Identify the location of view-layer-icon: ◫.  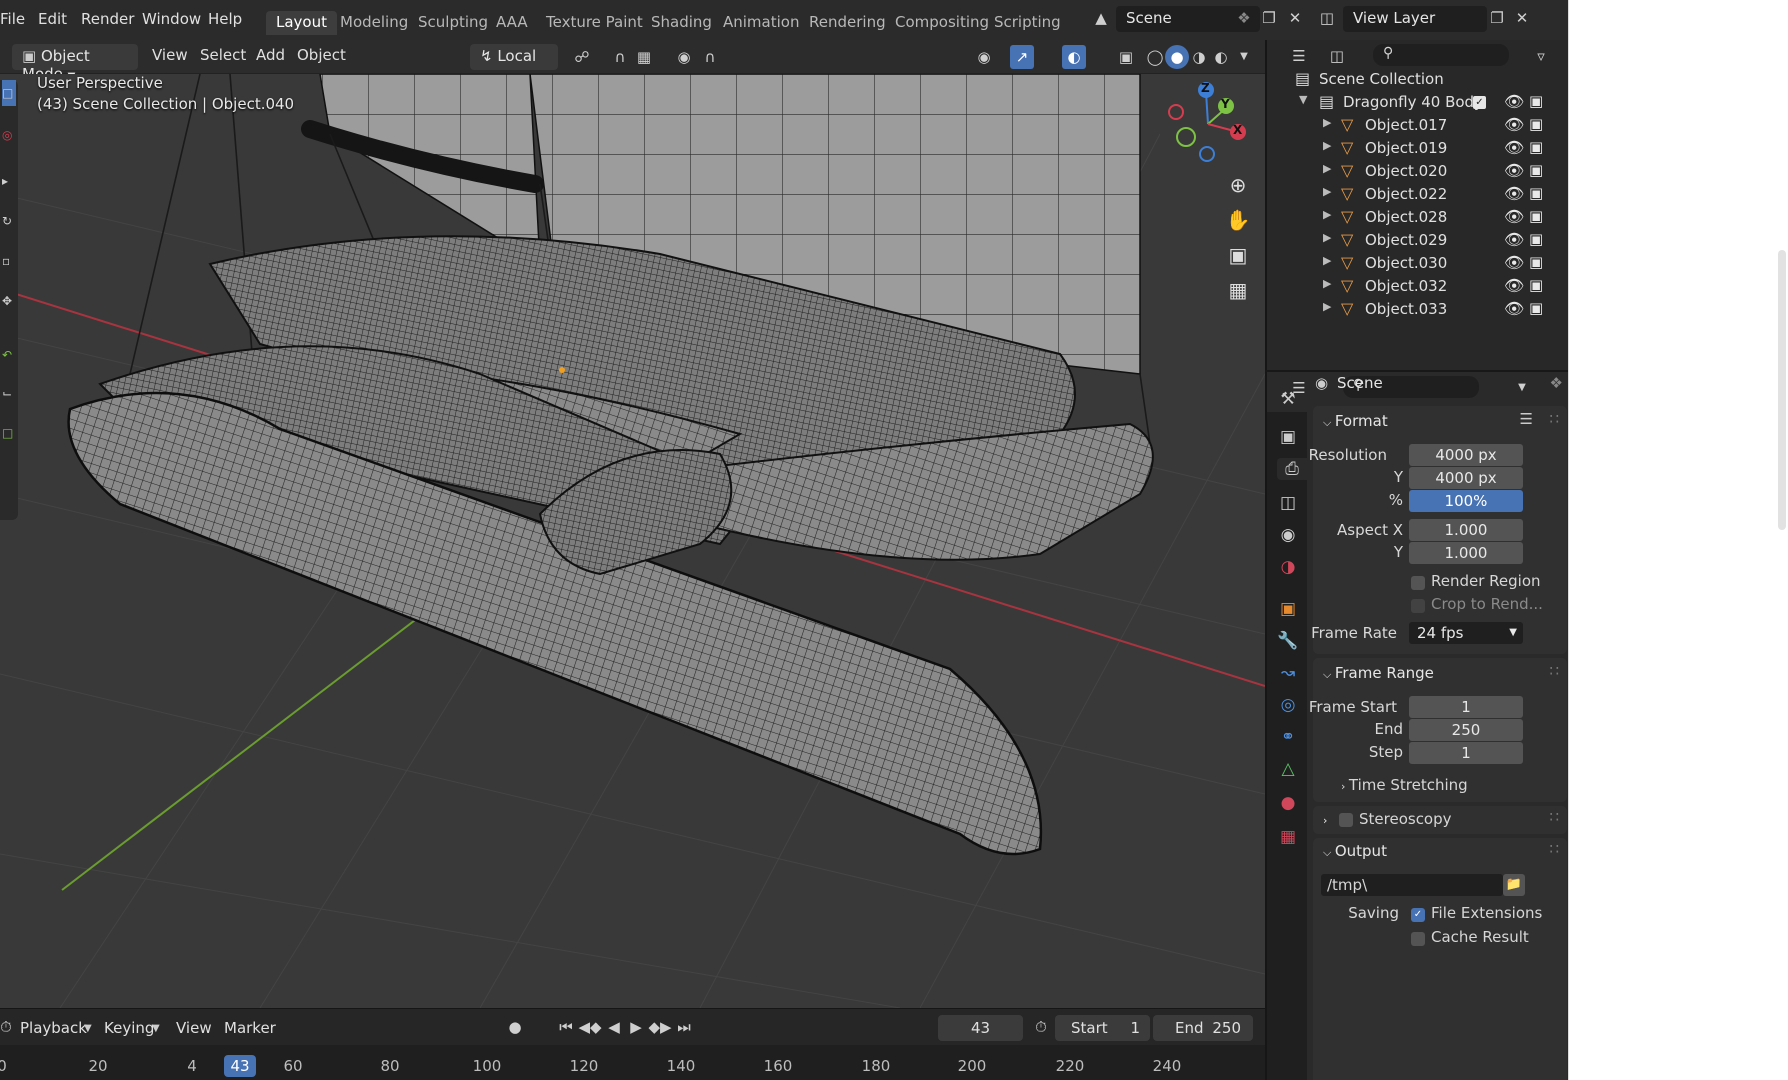
(1327, 18).